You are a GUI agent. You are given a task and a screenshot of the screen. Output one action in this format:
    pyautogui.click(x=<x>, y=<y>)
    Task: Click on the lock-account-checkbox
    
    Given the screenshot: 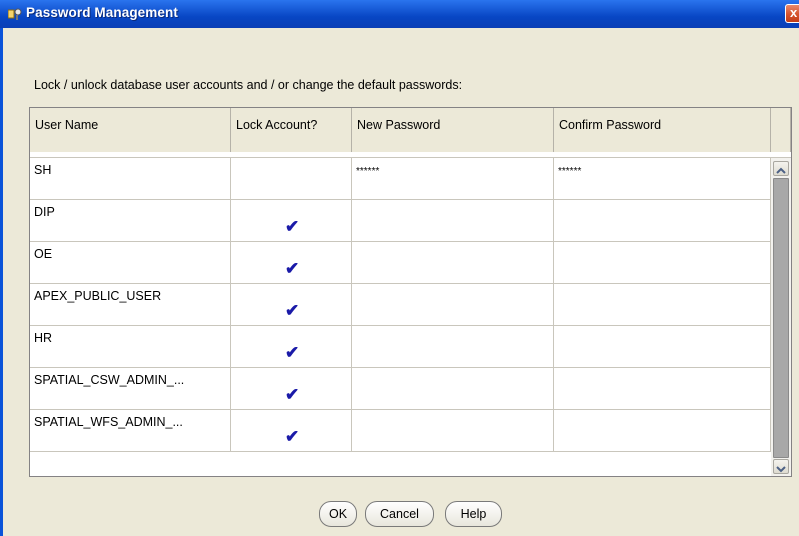 What is the action you would take?
    pyautogui.click(x=291, y=179)
    